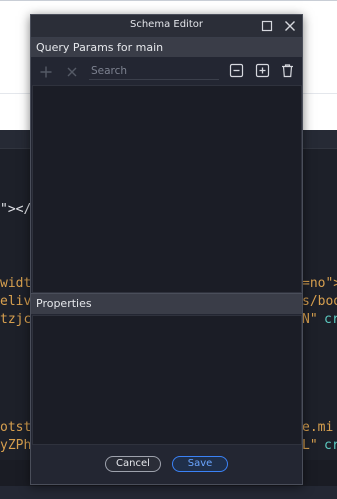 This screenshot has height=499, width=337. I want to click on dialog-titlebar: Schema Editor, so click(166, 26).